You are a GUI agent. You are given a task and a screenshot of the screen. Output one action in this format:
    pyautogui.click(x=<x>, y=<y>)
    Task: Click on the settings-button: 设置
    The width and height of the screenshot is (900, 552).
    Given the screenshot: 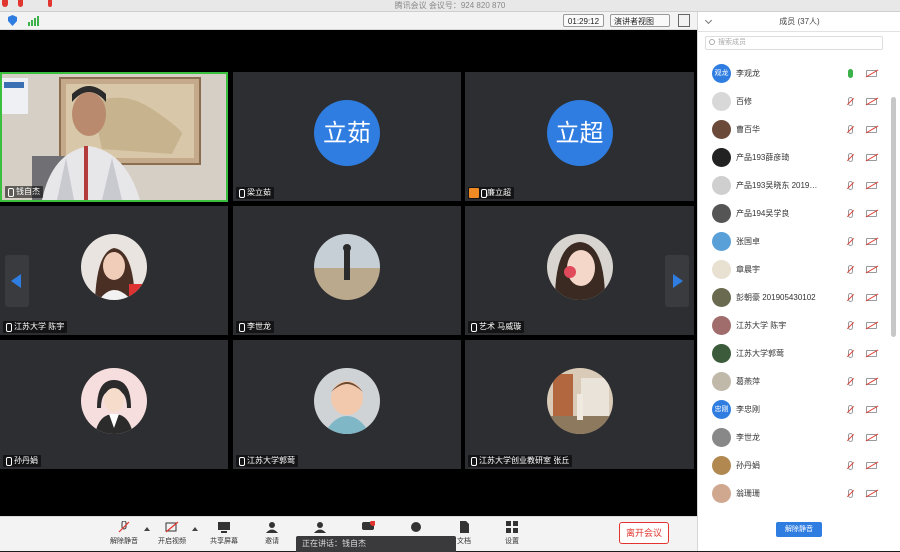 What is the action you would take?
    pyautogui.click(x=512, y=533)
    